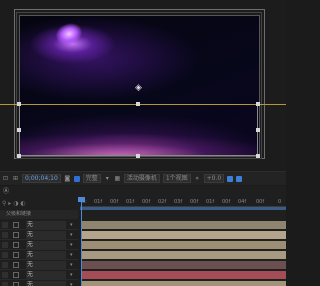 The height and width of the screenshot is (286, 320). Describe the element at coordinates (117, 178) in the screenshot. I see `transparency-grid-icon: ▦` at that location.